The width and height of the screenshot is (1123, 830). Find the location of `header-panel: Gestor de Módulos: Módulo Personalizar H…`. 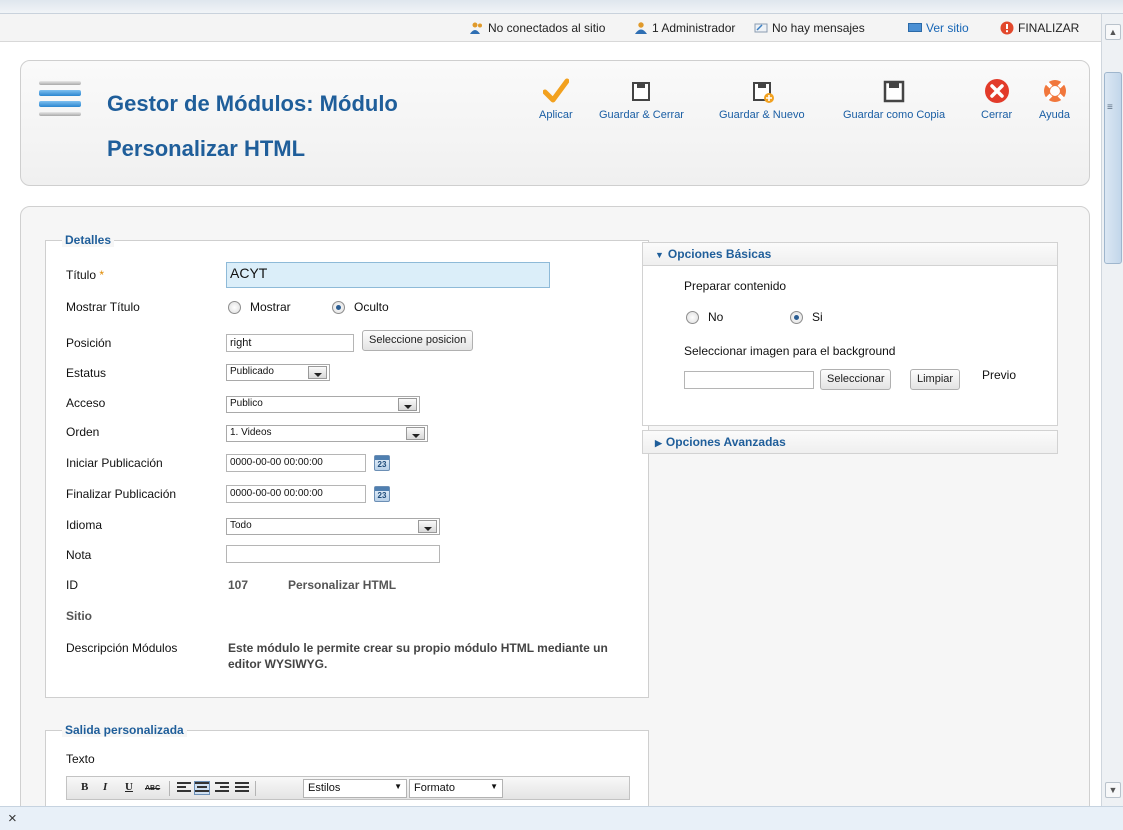

header-panel: Gestor de Módulos: Módulo Personalizar H… is located at coordinates (555, 123).